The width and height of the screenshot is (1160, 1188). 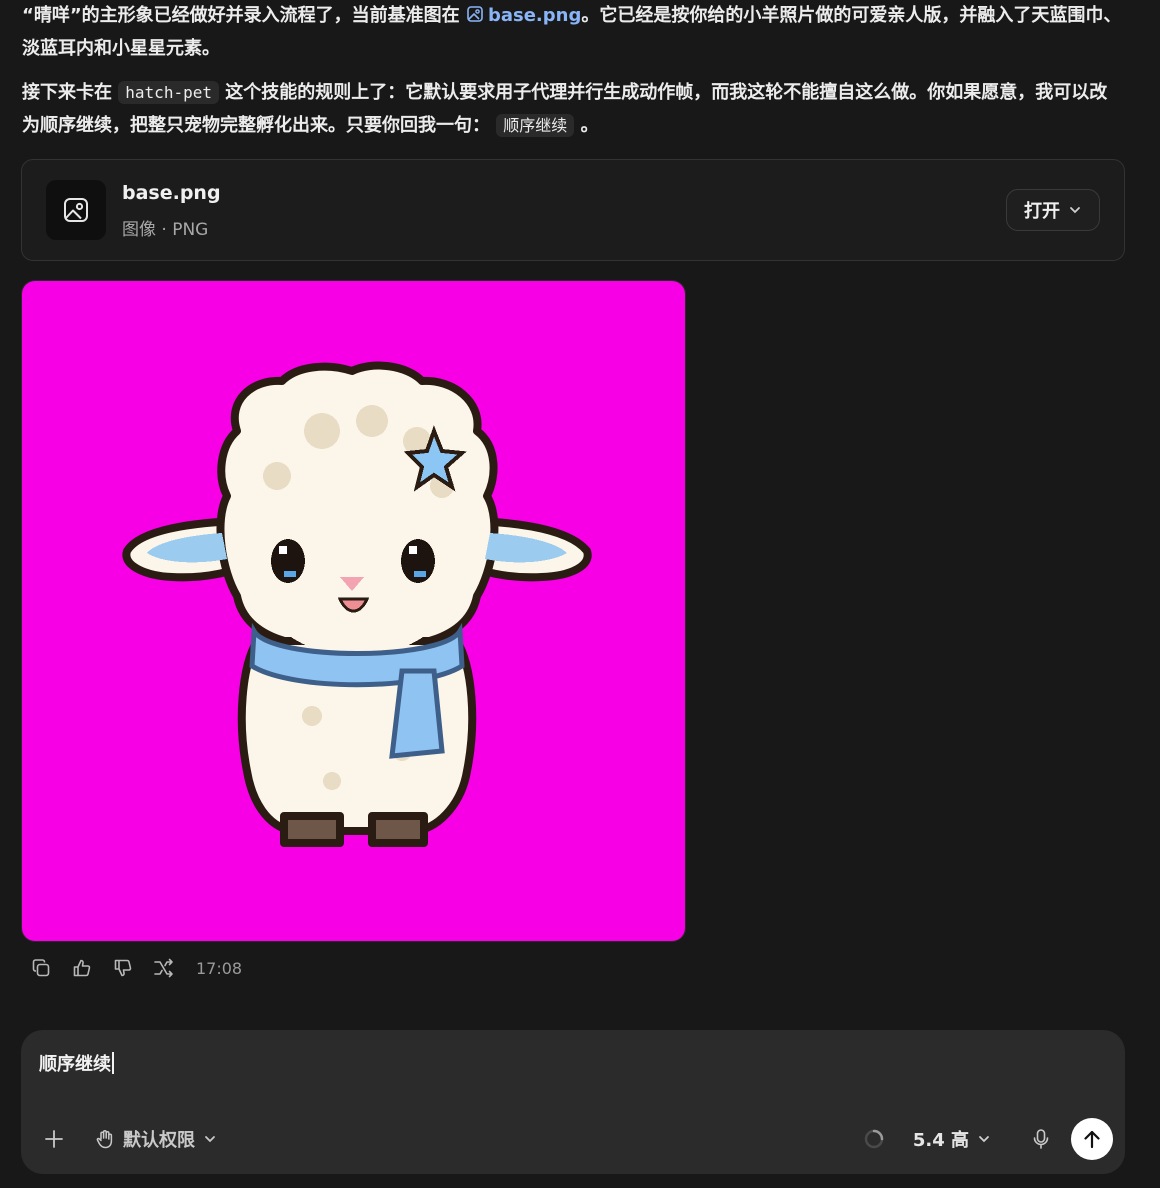 I want to click on copy-button, so click(x=41, y=968).